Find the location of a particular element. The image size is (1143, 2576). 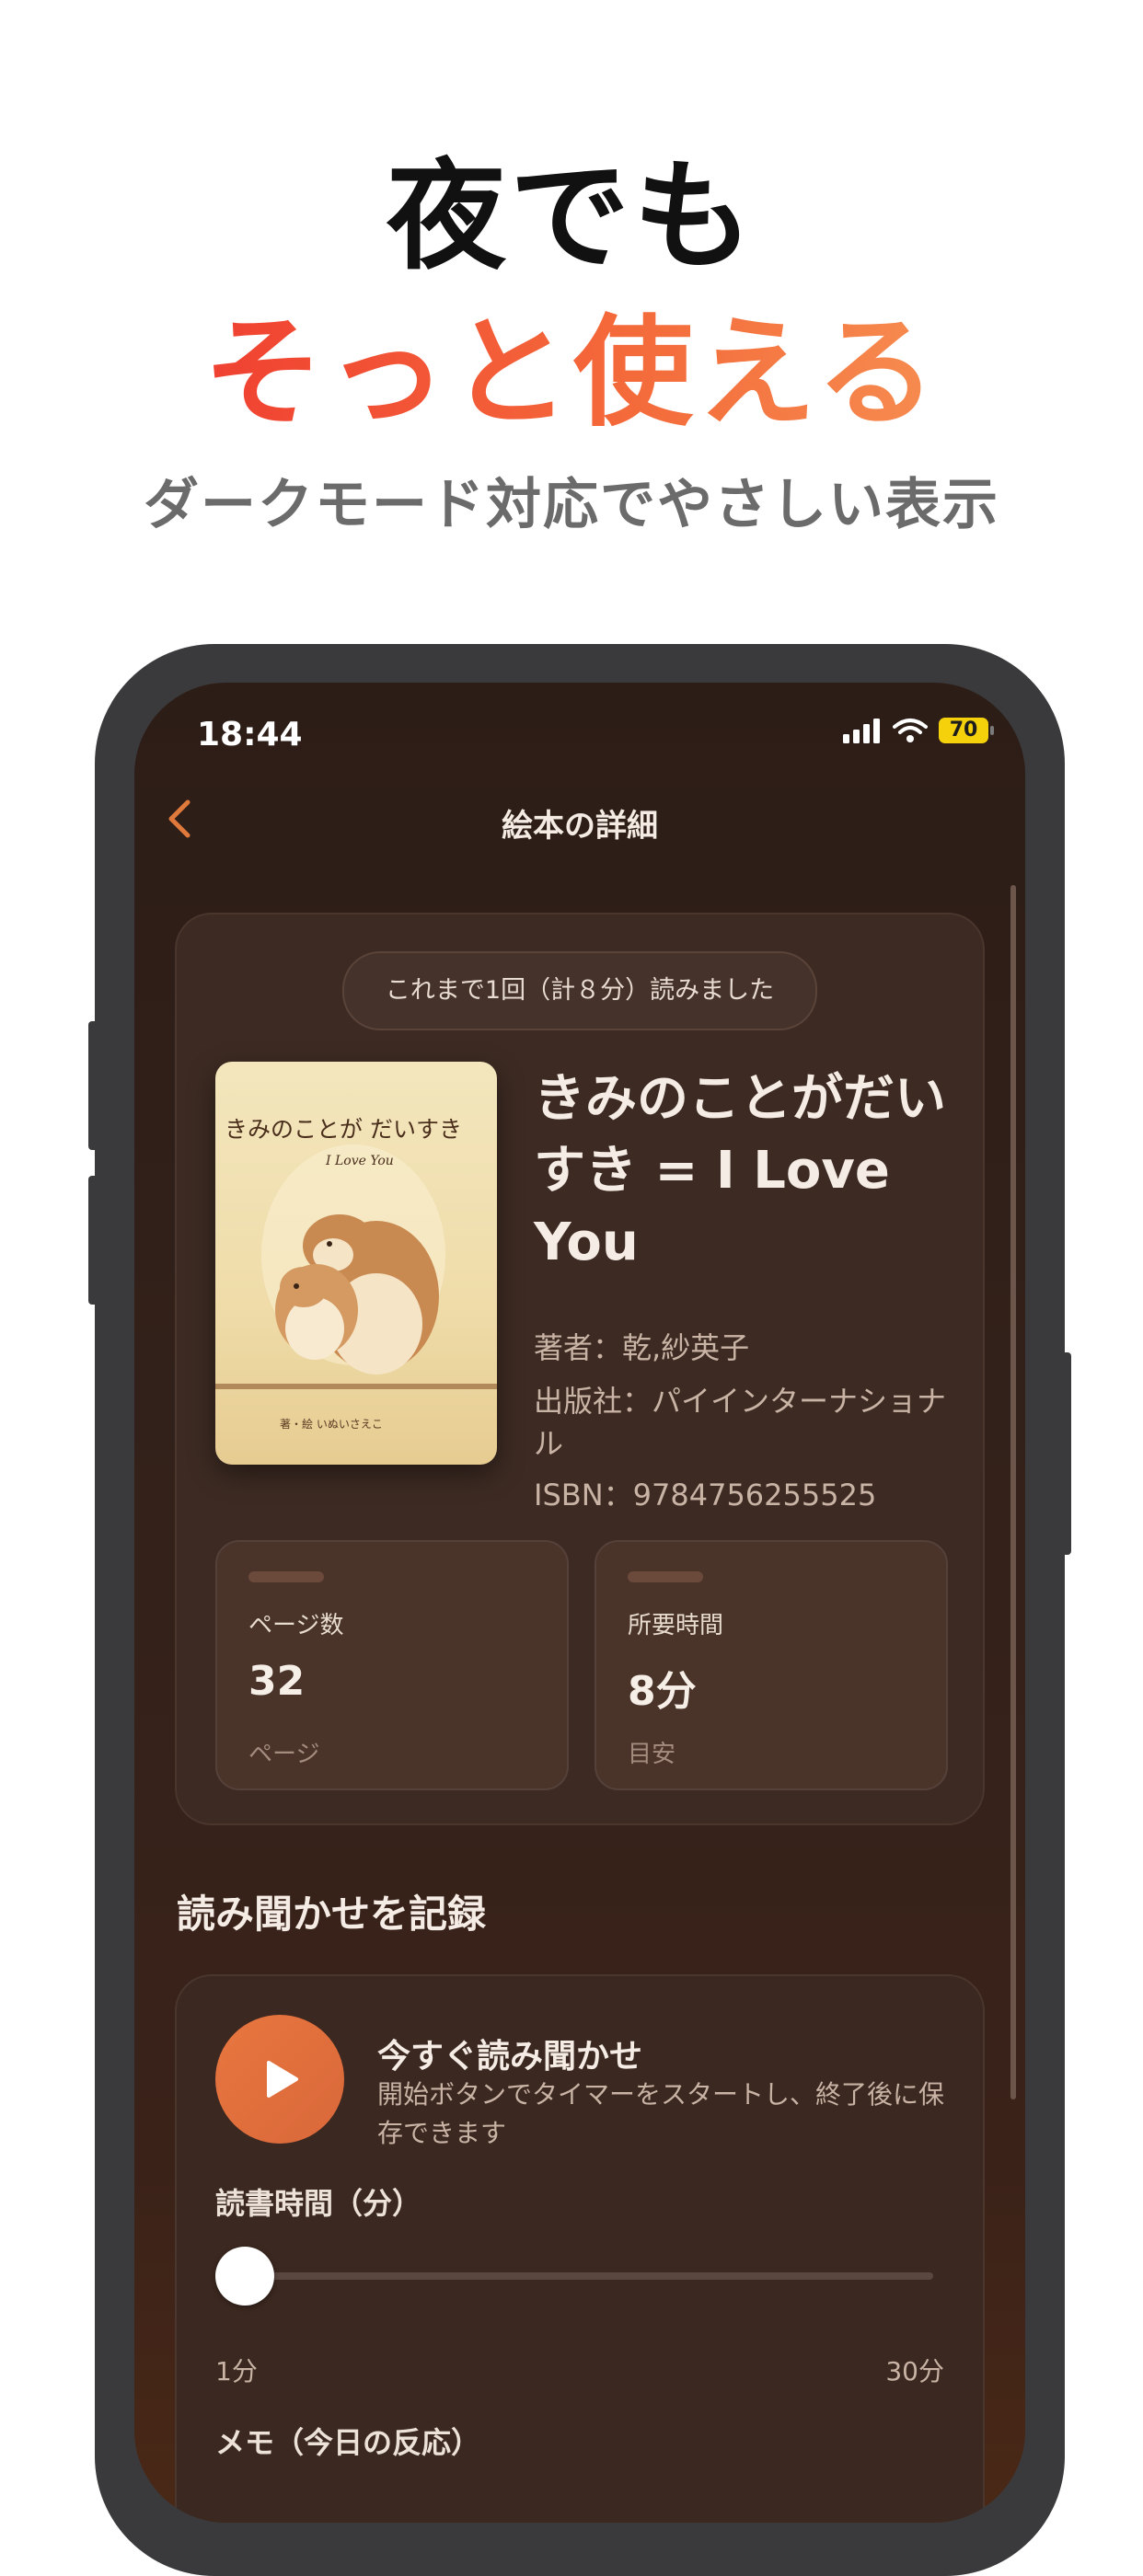

book-publisher: 出版社：パイインターナショナル is located at coordinates (741, 1422).